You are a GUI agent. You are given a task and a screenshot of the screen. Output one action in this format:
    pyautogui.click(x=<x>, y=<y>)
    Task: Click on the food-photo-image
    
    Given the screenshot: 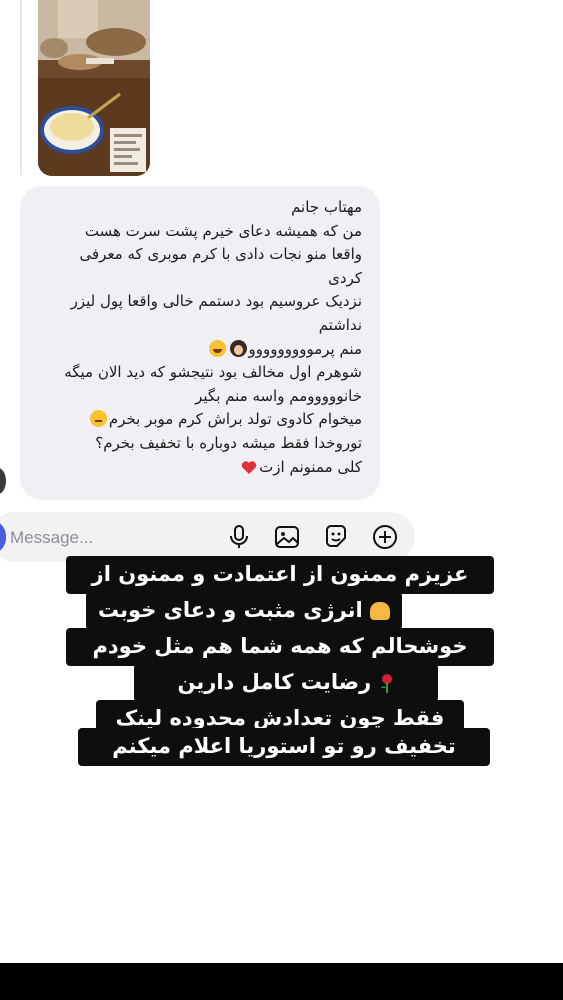 What is the action you would take?
    pyautogui.click(x=94, y=88)
    